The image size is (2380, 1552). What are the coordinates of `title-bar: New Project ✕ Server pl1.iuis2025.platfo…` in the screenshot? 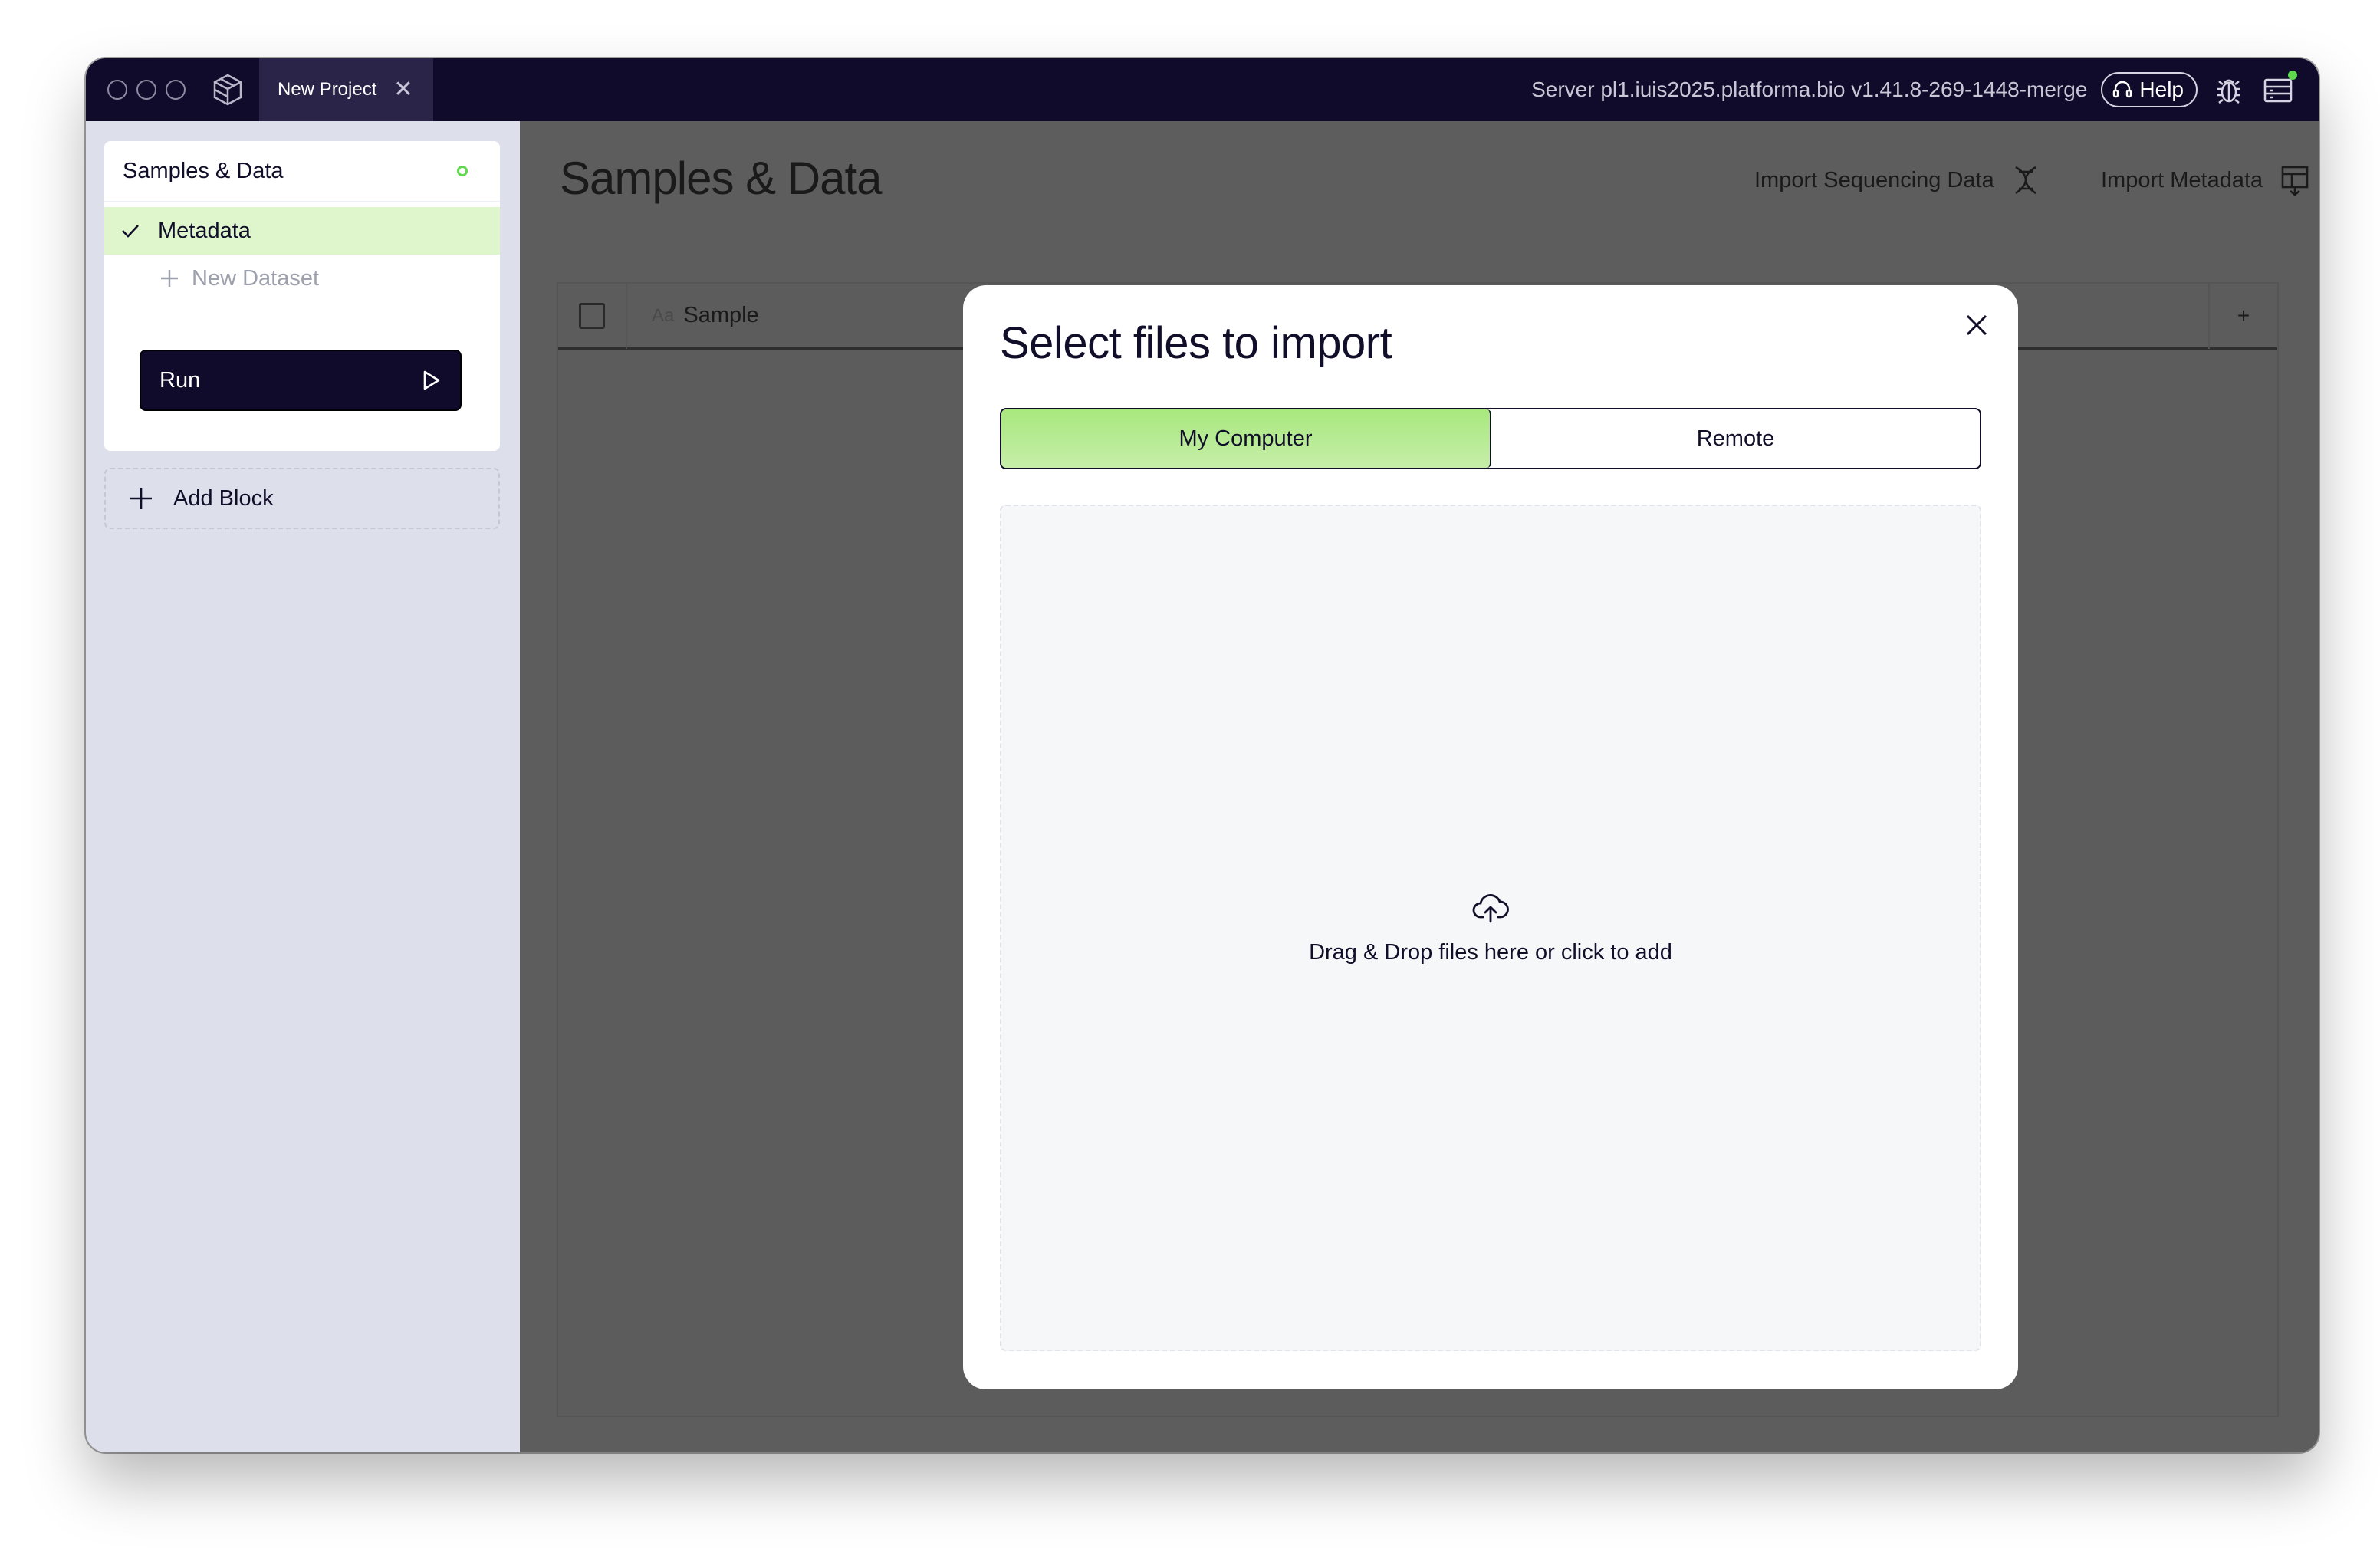 It's located at (1202, 89).